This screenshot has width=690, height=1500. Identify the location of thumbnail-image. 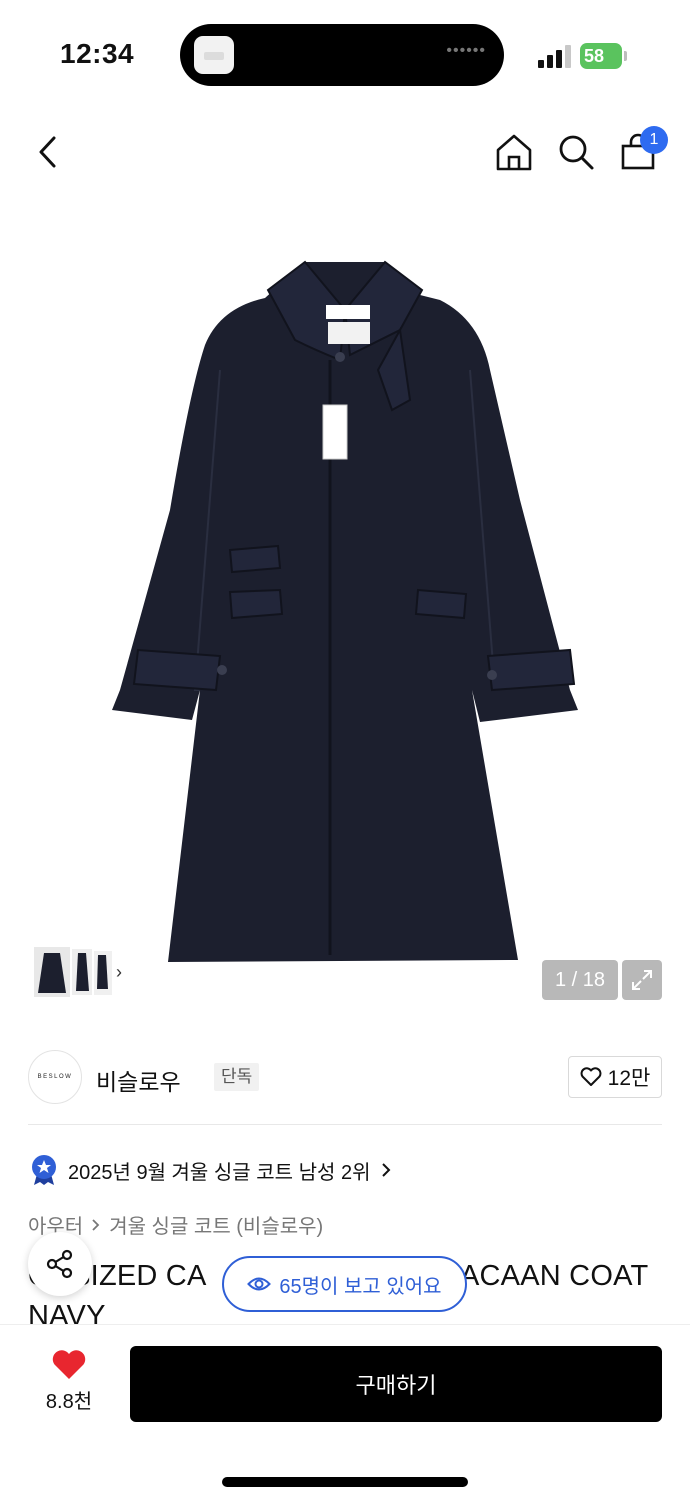
(73, 972).